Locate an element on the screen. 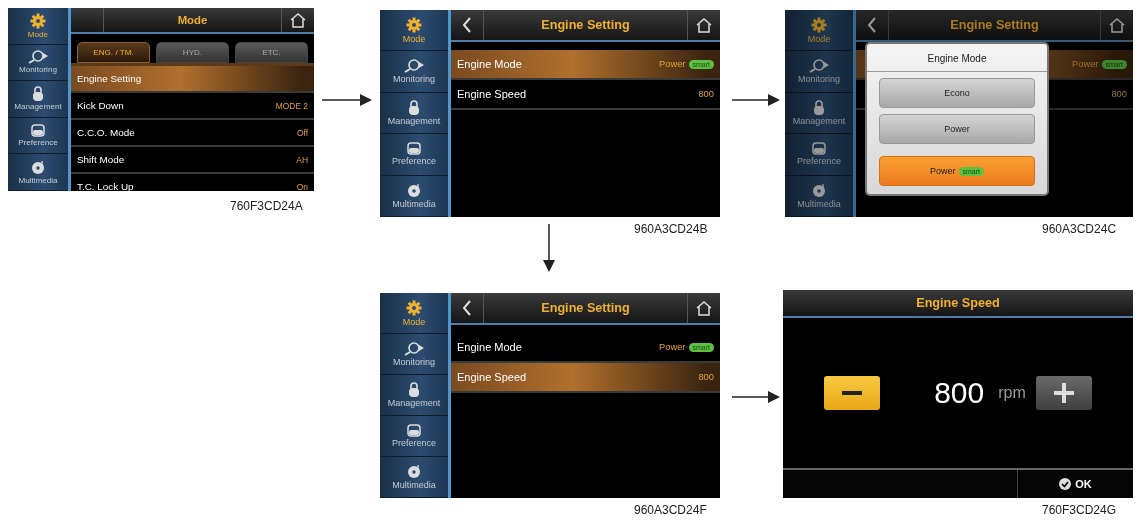 Image resolution: width=1143 pixels, height=522 pixels. row-label: Shift Mode is located at coordinates (101, 159).